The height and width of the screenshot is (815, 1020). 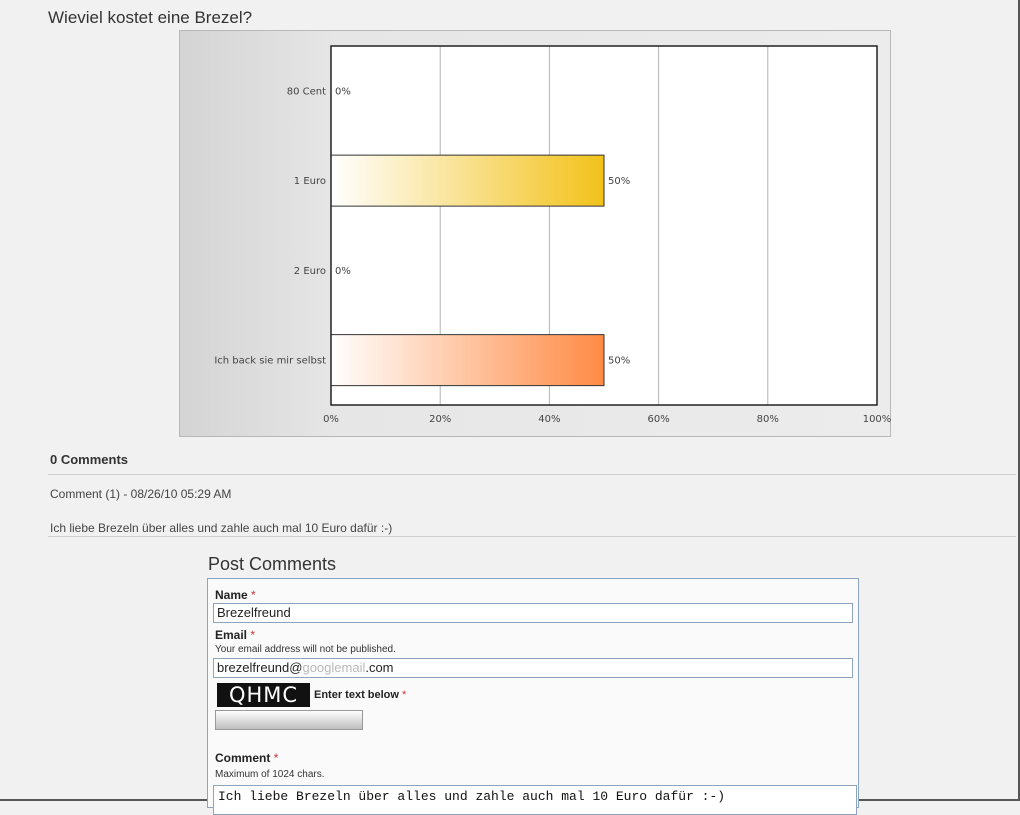 I want to click on email-value-start: brezelfreund@, so click(x=260, y=667).